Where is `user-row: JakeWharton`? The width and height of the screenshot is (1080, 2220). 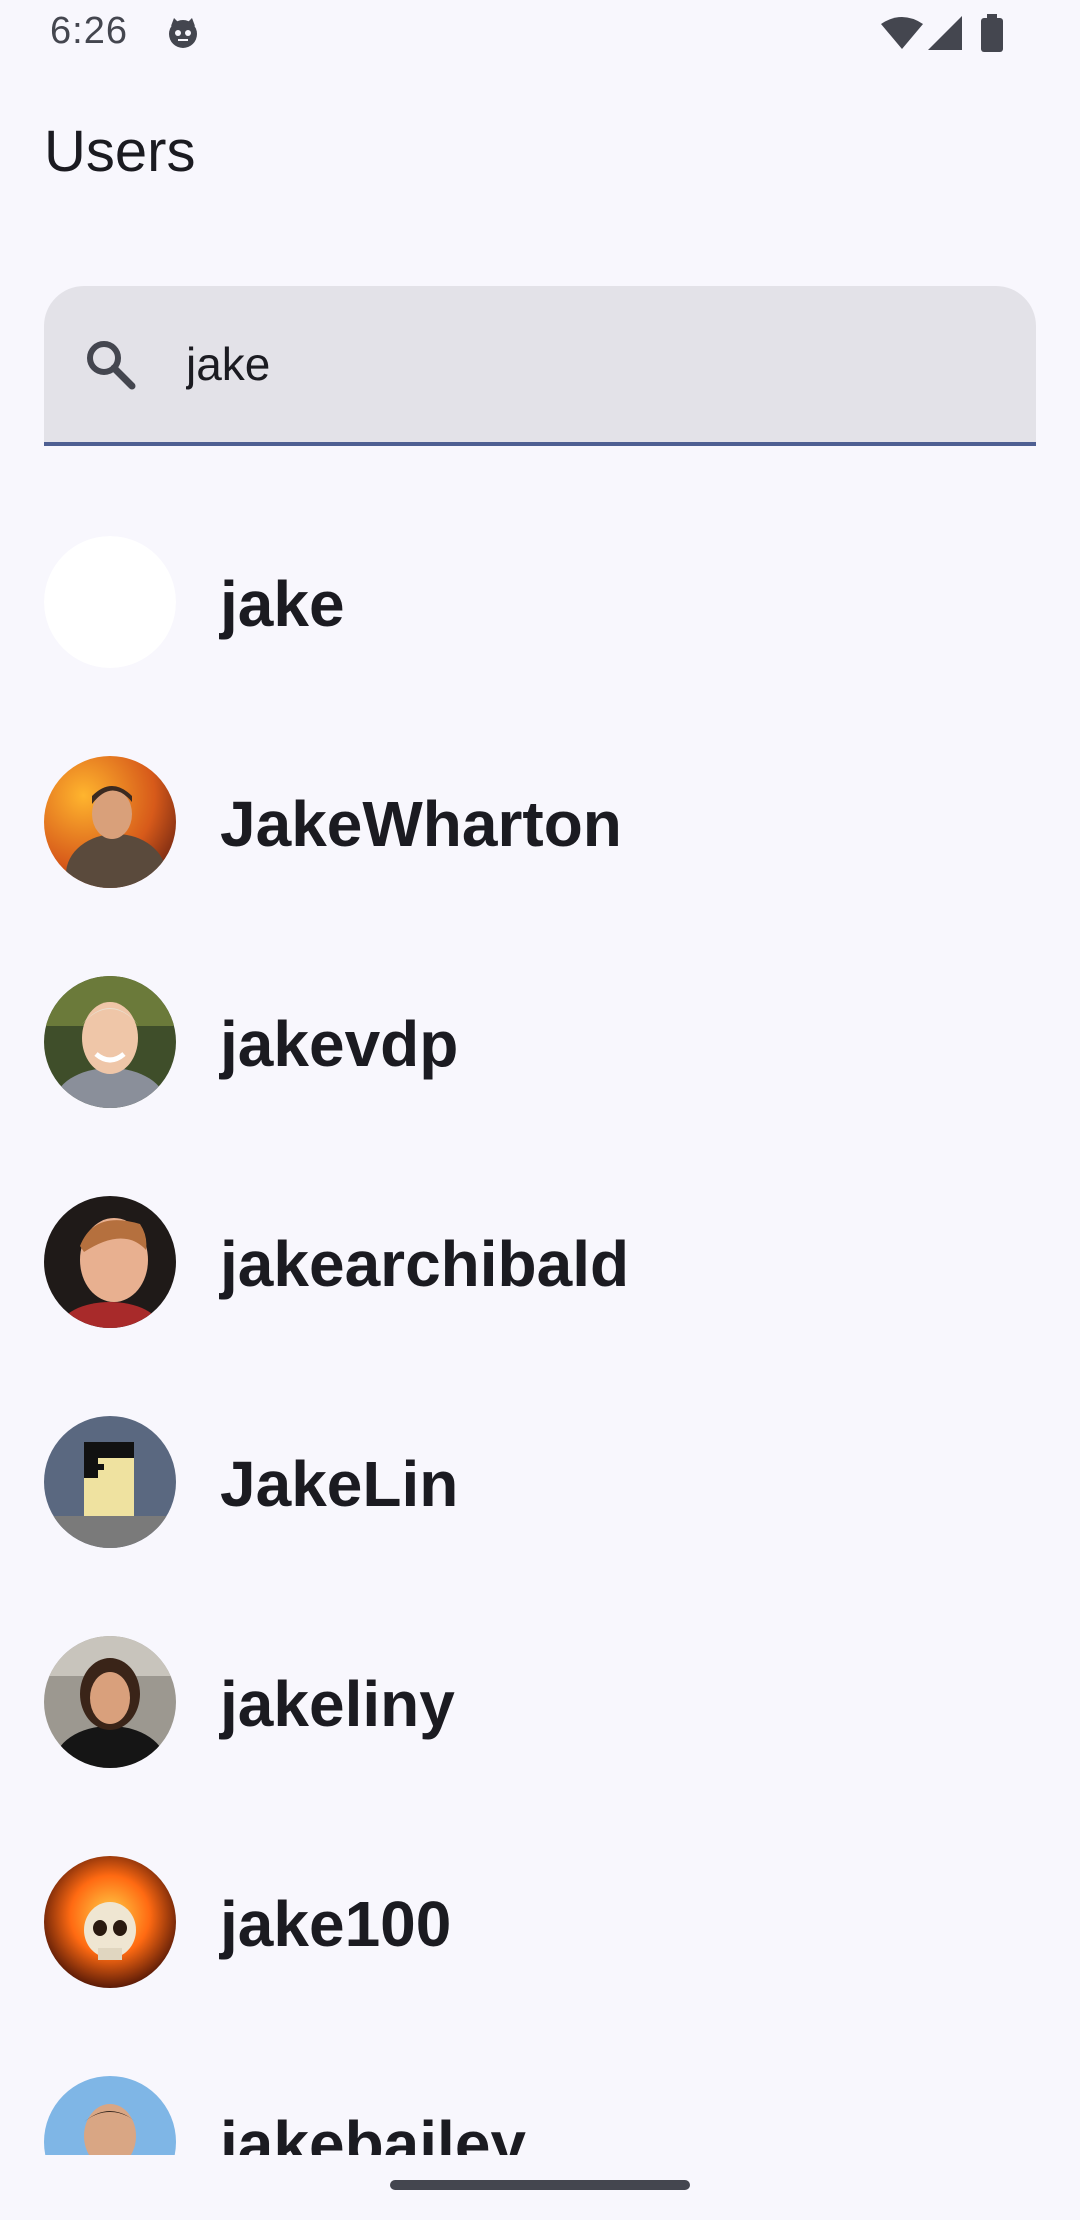 user-row: JakeWharton is located at coordinates (540, 794).